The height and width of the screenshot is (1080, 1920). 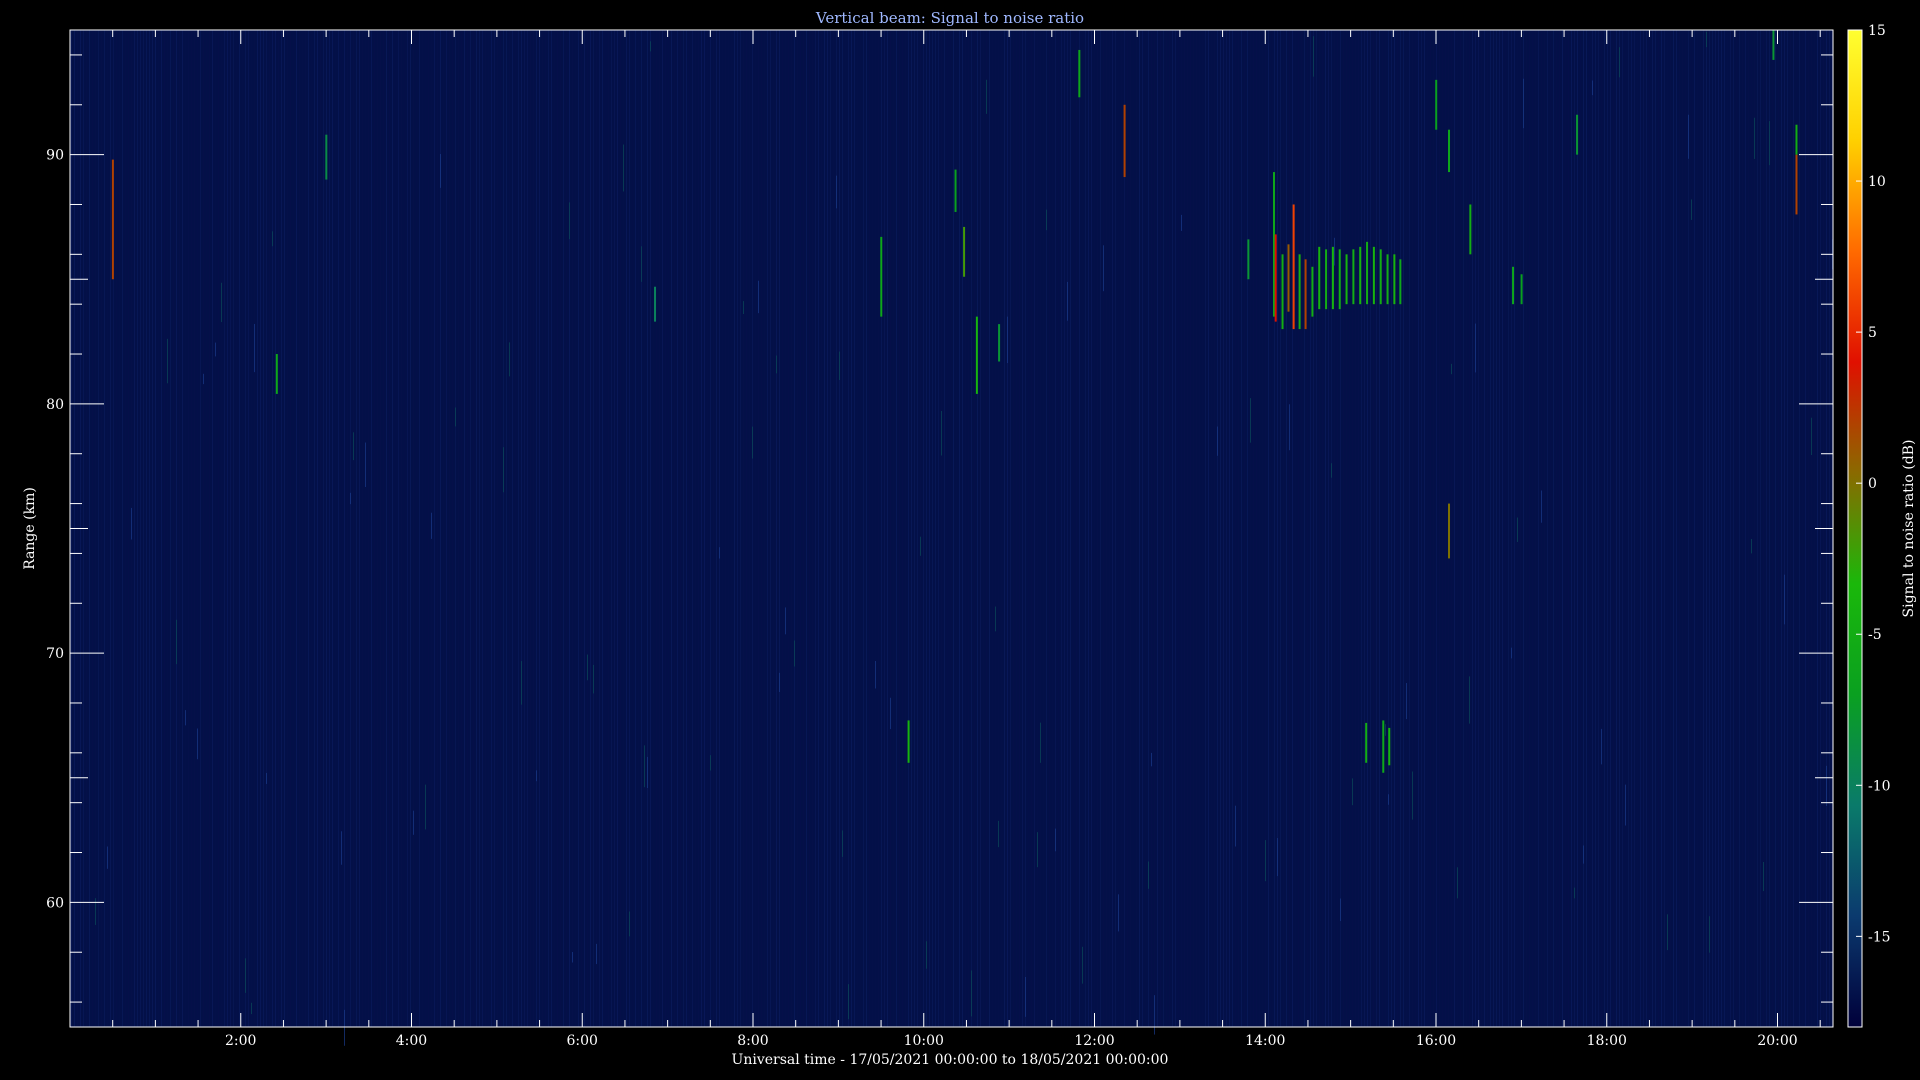 What do you see at coordinates (1265, 1041) in the screenshot?
I see `x-tick-label: 14:00` at bounding box center [1265, 1041].